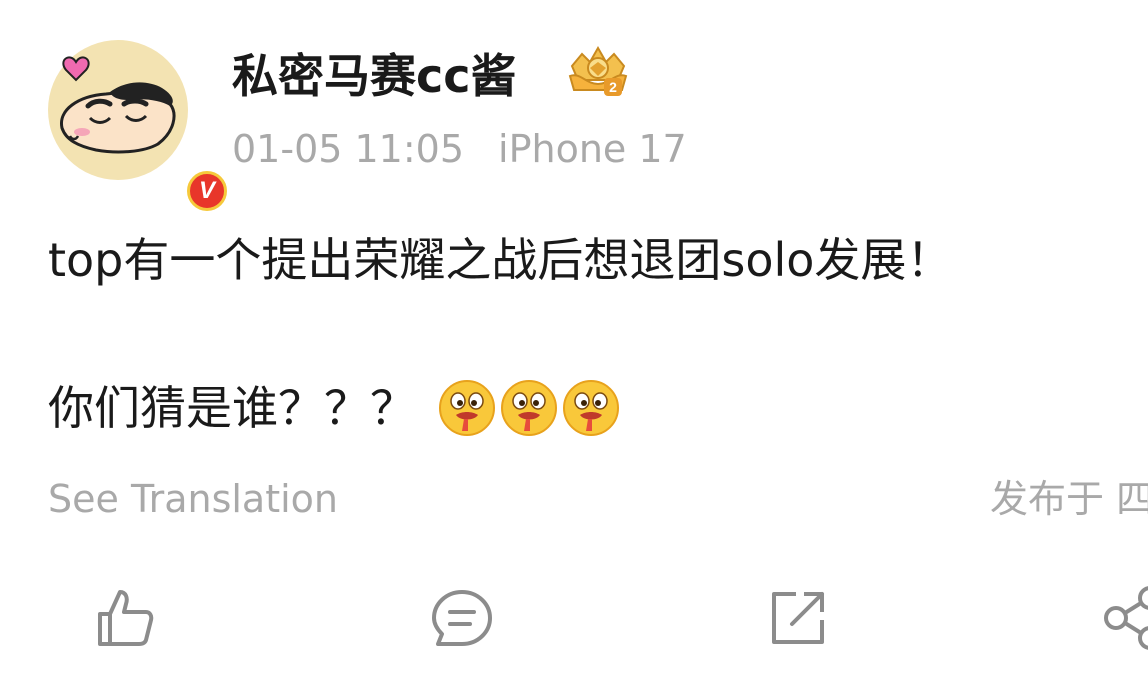 Image resolution: width=1148 pixels, height=700 pixels. What do you see at coordinates (374, 76) in the screenshot?
I see `author-name: 私密马赛cc酱` at bounding box center [374, 76].